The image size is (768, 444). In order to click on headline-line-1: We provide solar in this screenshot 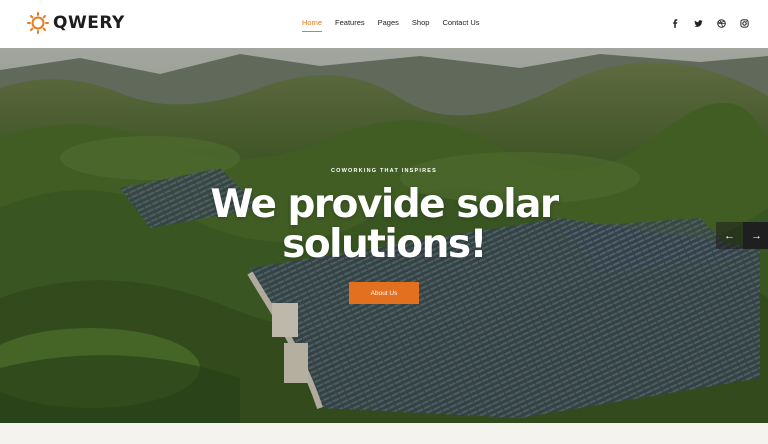, I will do `click(384, 204)`.